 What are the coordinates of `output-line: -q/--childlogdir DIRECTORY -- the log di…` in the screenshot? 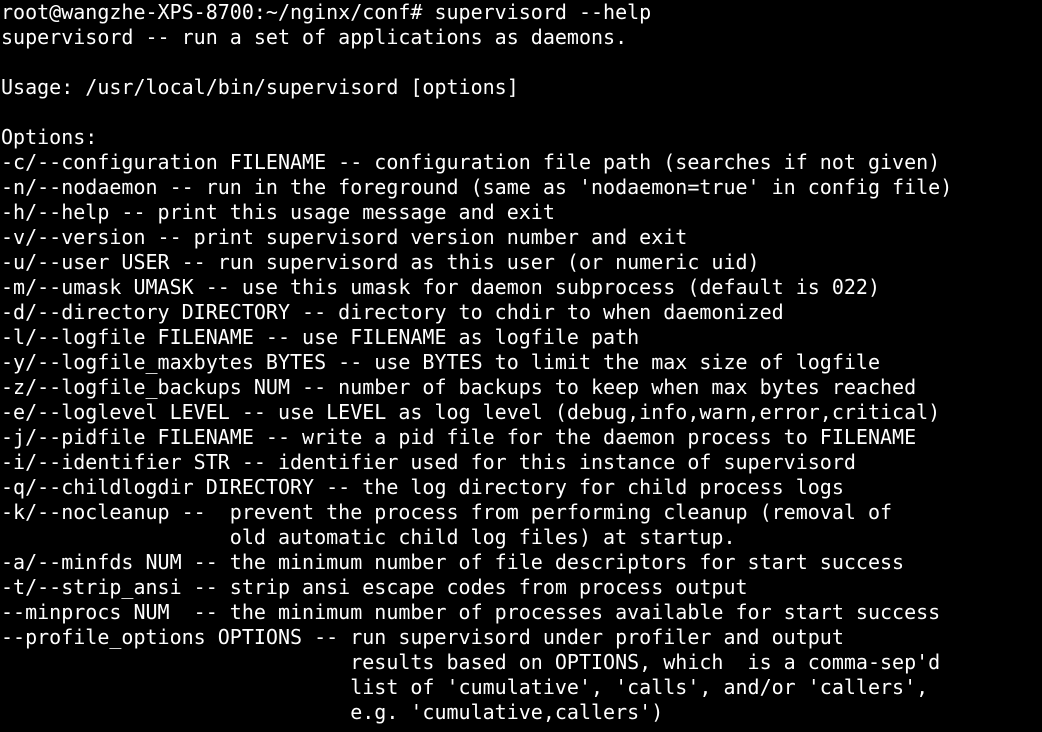 It's located at (422, 487).